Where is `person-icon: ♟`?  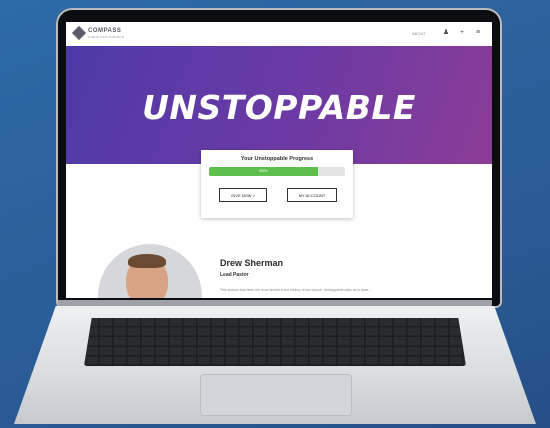
person-icon: ♟ is located at coordinates (446, 33).